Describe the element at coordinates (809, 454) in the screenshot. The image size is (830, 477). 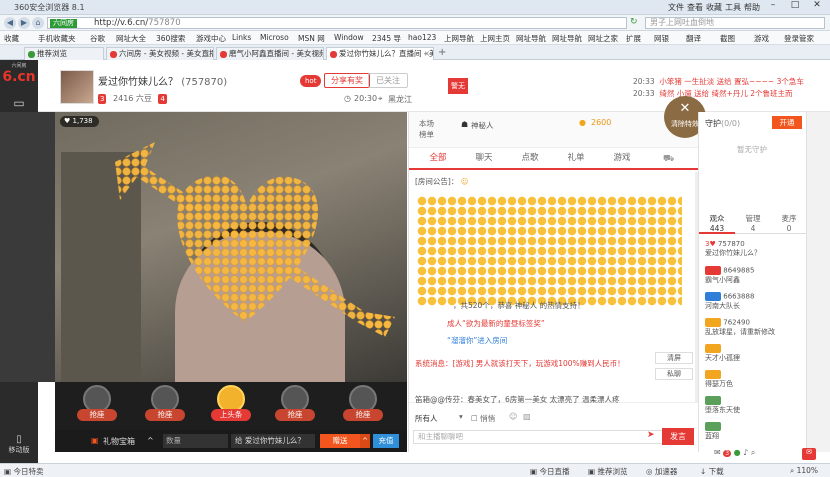
I see `message-icon: ✉` at that location.